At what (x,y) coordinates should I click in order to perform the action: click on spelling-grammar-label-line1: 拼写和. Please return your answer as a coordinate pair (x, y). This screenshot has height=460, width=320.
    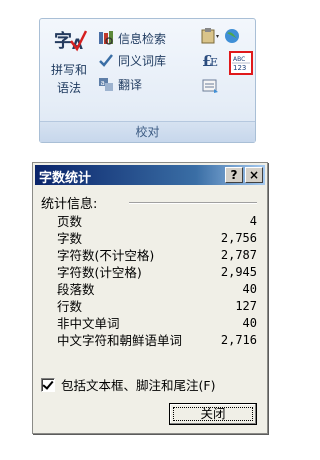
    Looking at the image, I should click on (68, 70).